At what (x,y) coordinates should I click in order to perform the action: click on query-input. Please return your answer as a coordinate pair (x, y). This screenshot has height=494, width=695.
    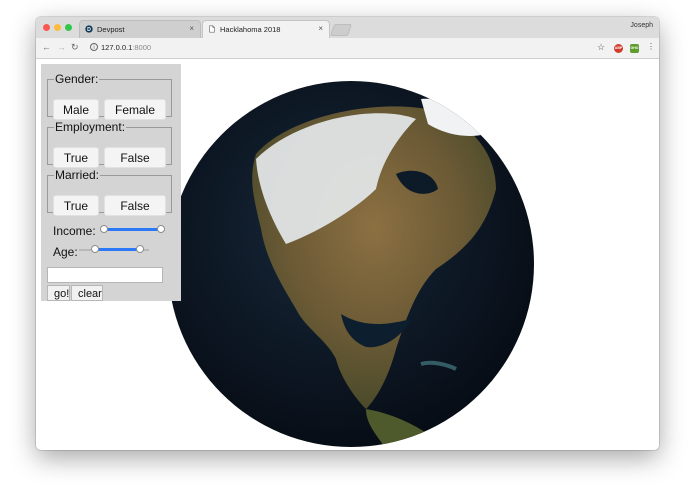
    Looking at the image, I should click on (105, 275).